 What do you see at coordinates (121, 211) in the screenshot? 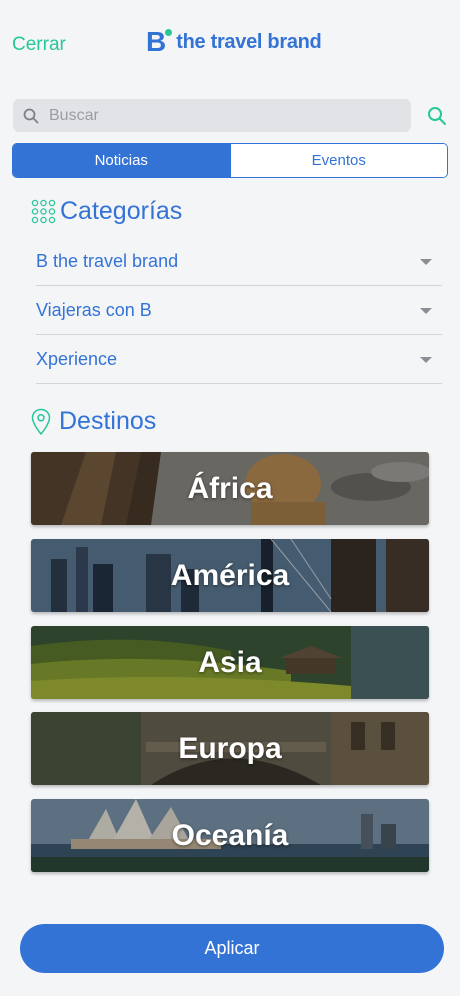
I see `categories-title: Categorías` at bounding box center [121, 211].